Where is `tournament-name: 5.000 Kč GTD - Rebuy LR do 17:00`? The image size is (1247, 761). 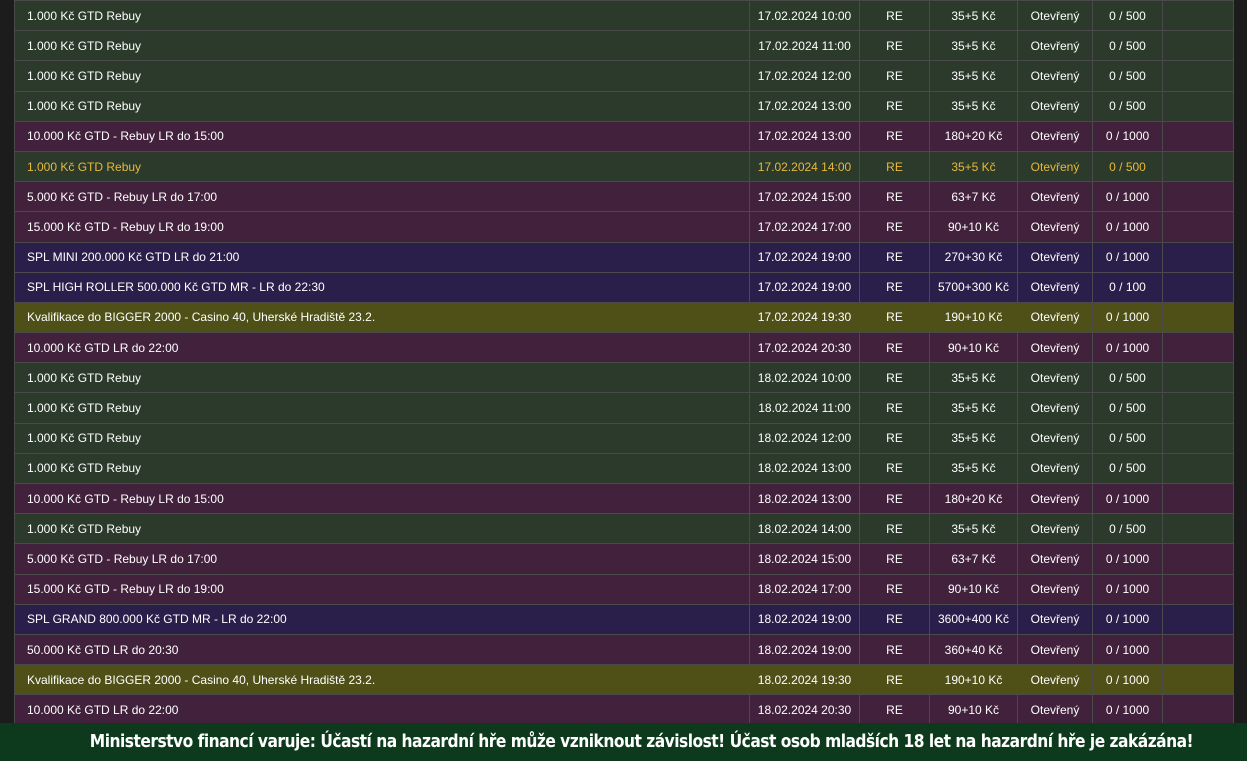 tournament-name: 5.000 Kč GTD - Rebuy LR do 17:00 is located at coordinates (382, 197).